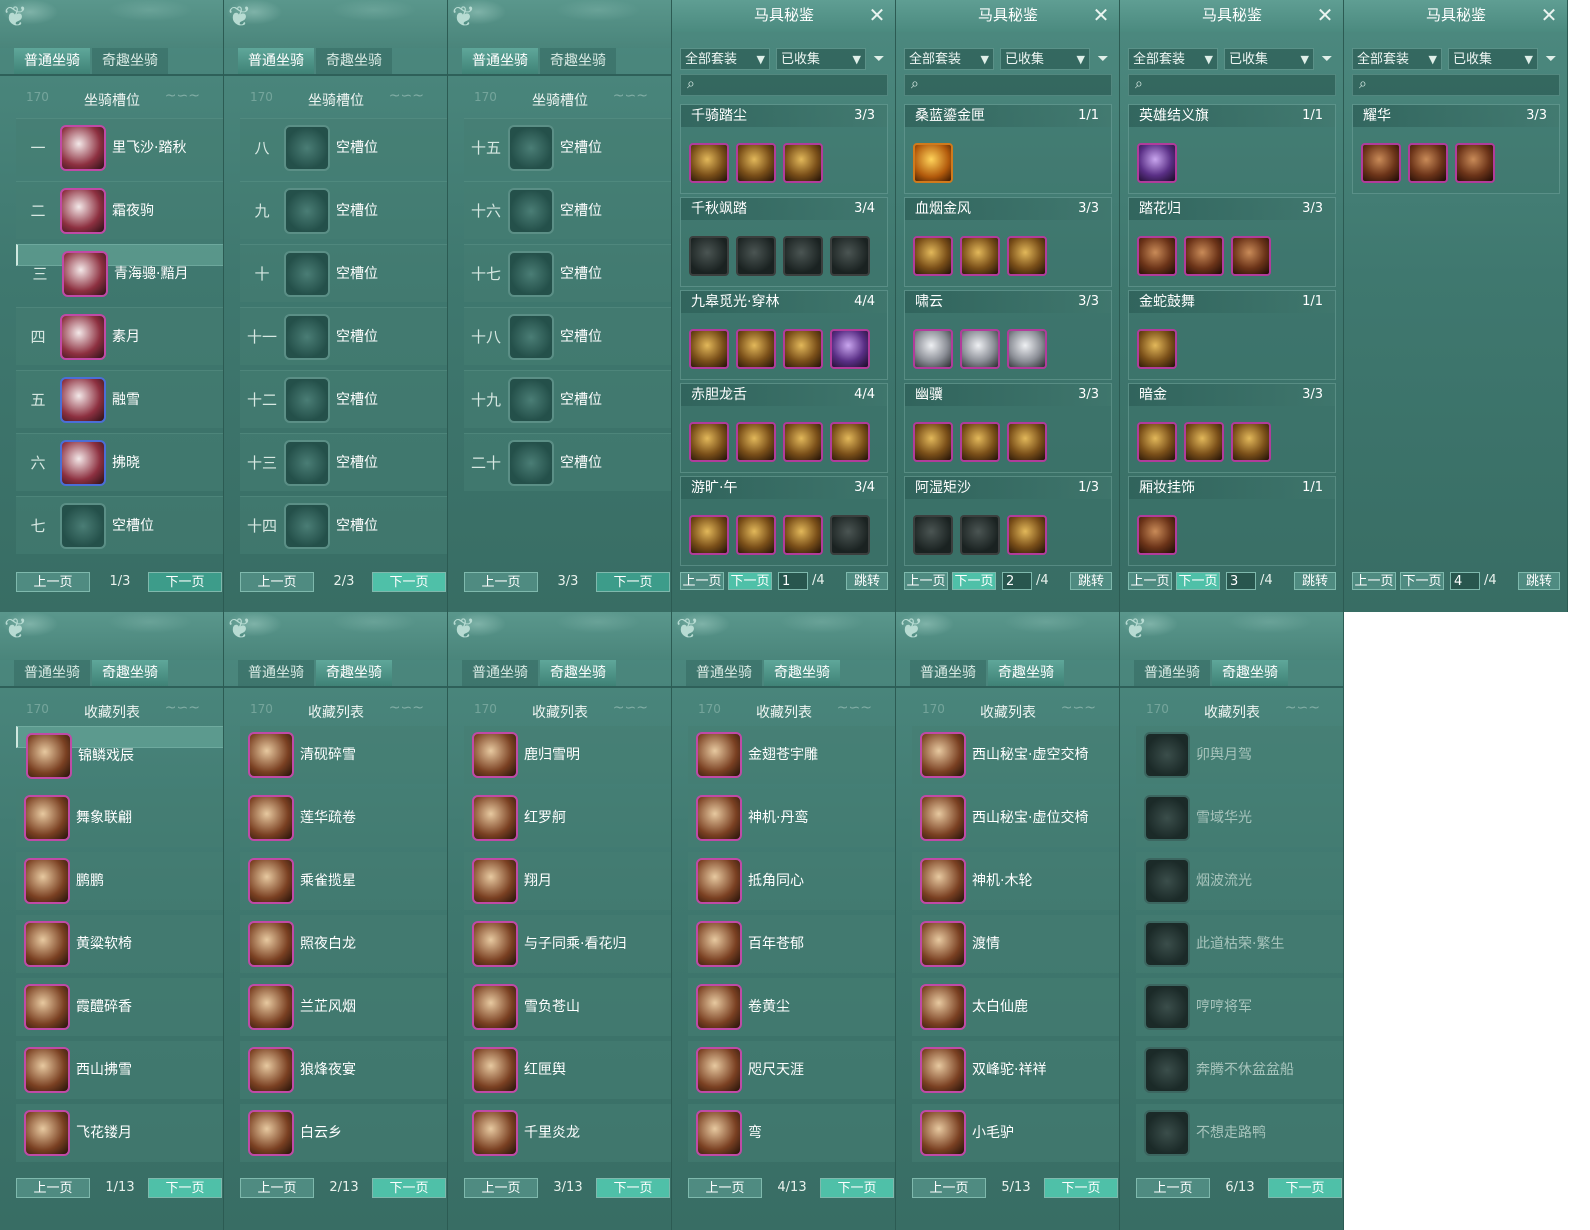 The width and height of the screenshot is (1590, 1230). What do you see at coordinates (1241, 581) in the screenshot?
I see `page-number-input: 3` at bounding box center [1241, 581].